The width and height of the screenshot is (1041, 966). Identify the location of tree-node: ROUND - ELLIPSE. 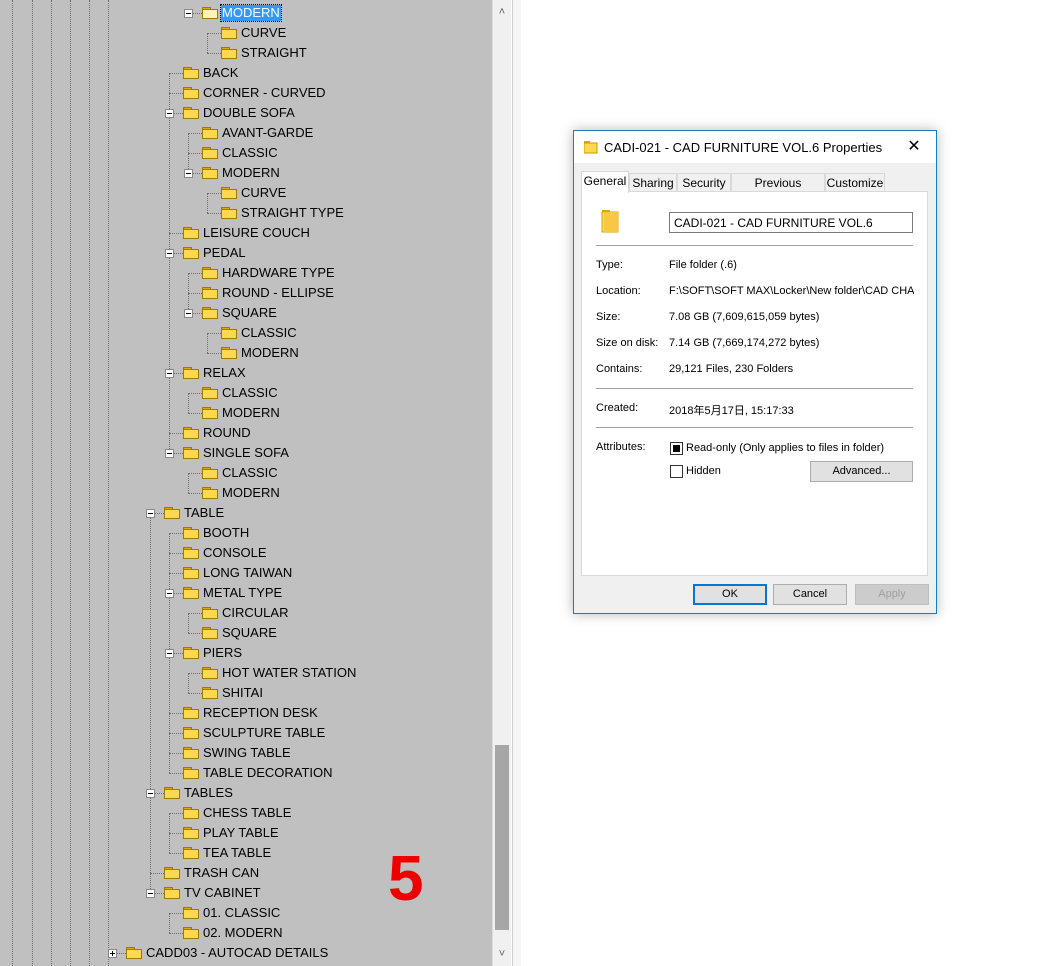
(245, 293).